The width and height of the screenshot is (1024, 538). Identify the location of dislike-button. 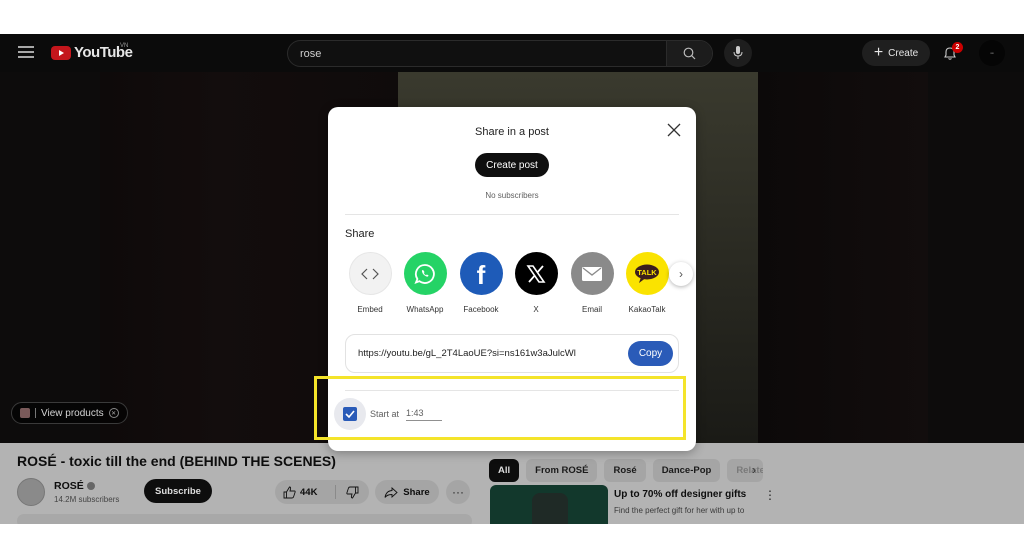
(352, 492).